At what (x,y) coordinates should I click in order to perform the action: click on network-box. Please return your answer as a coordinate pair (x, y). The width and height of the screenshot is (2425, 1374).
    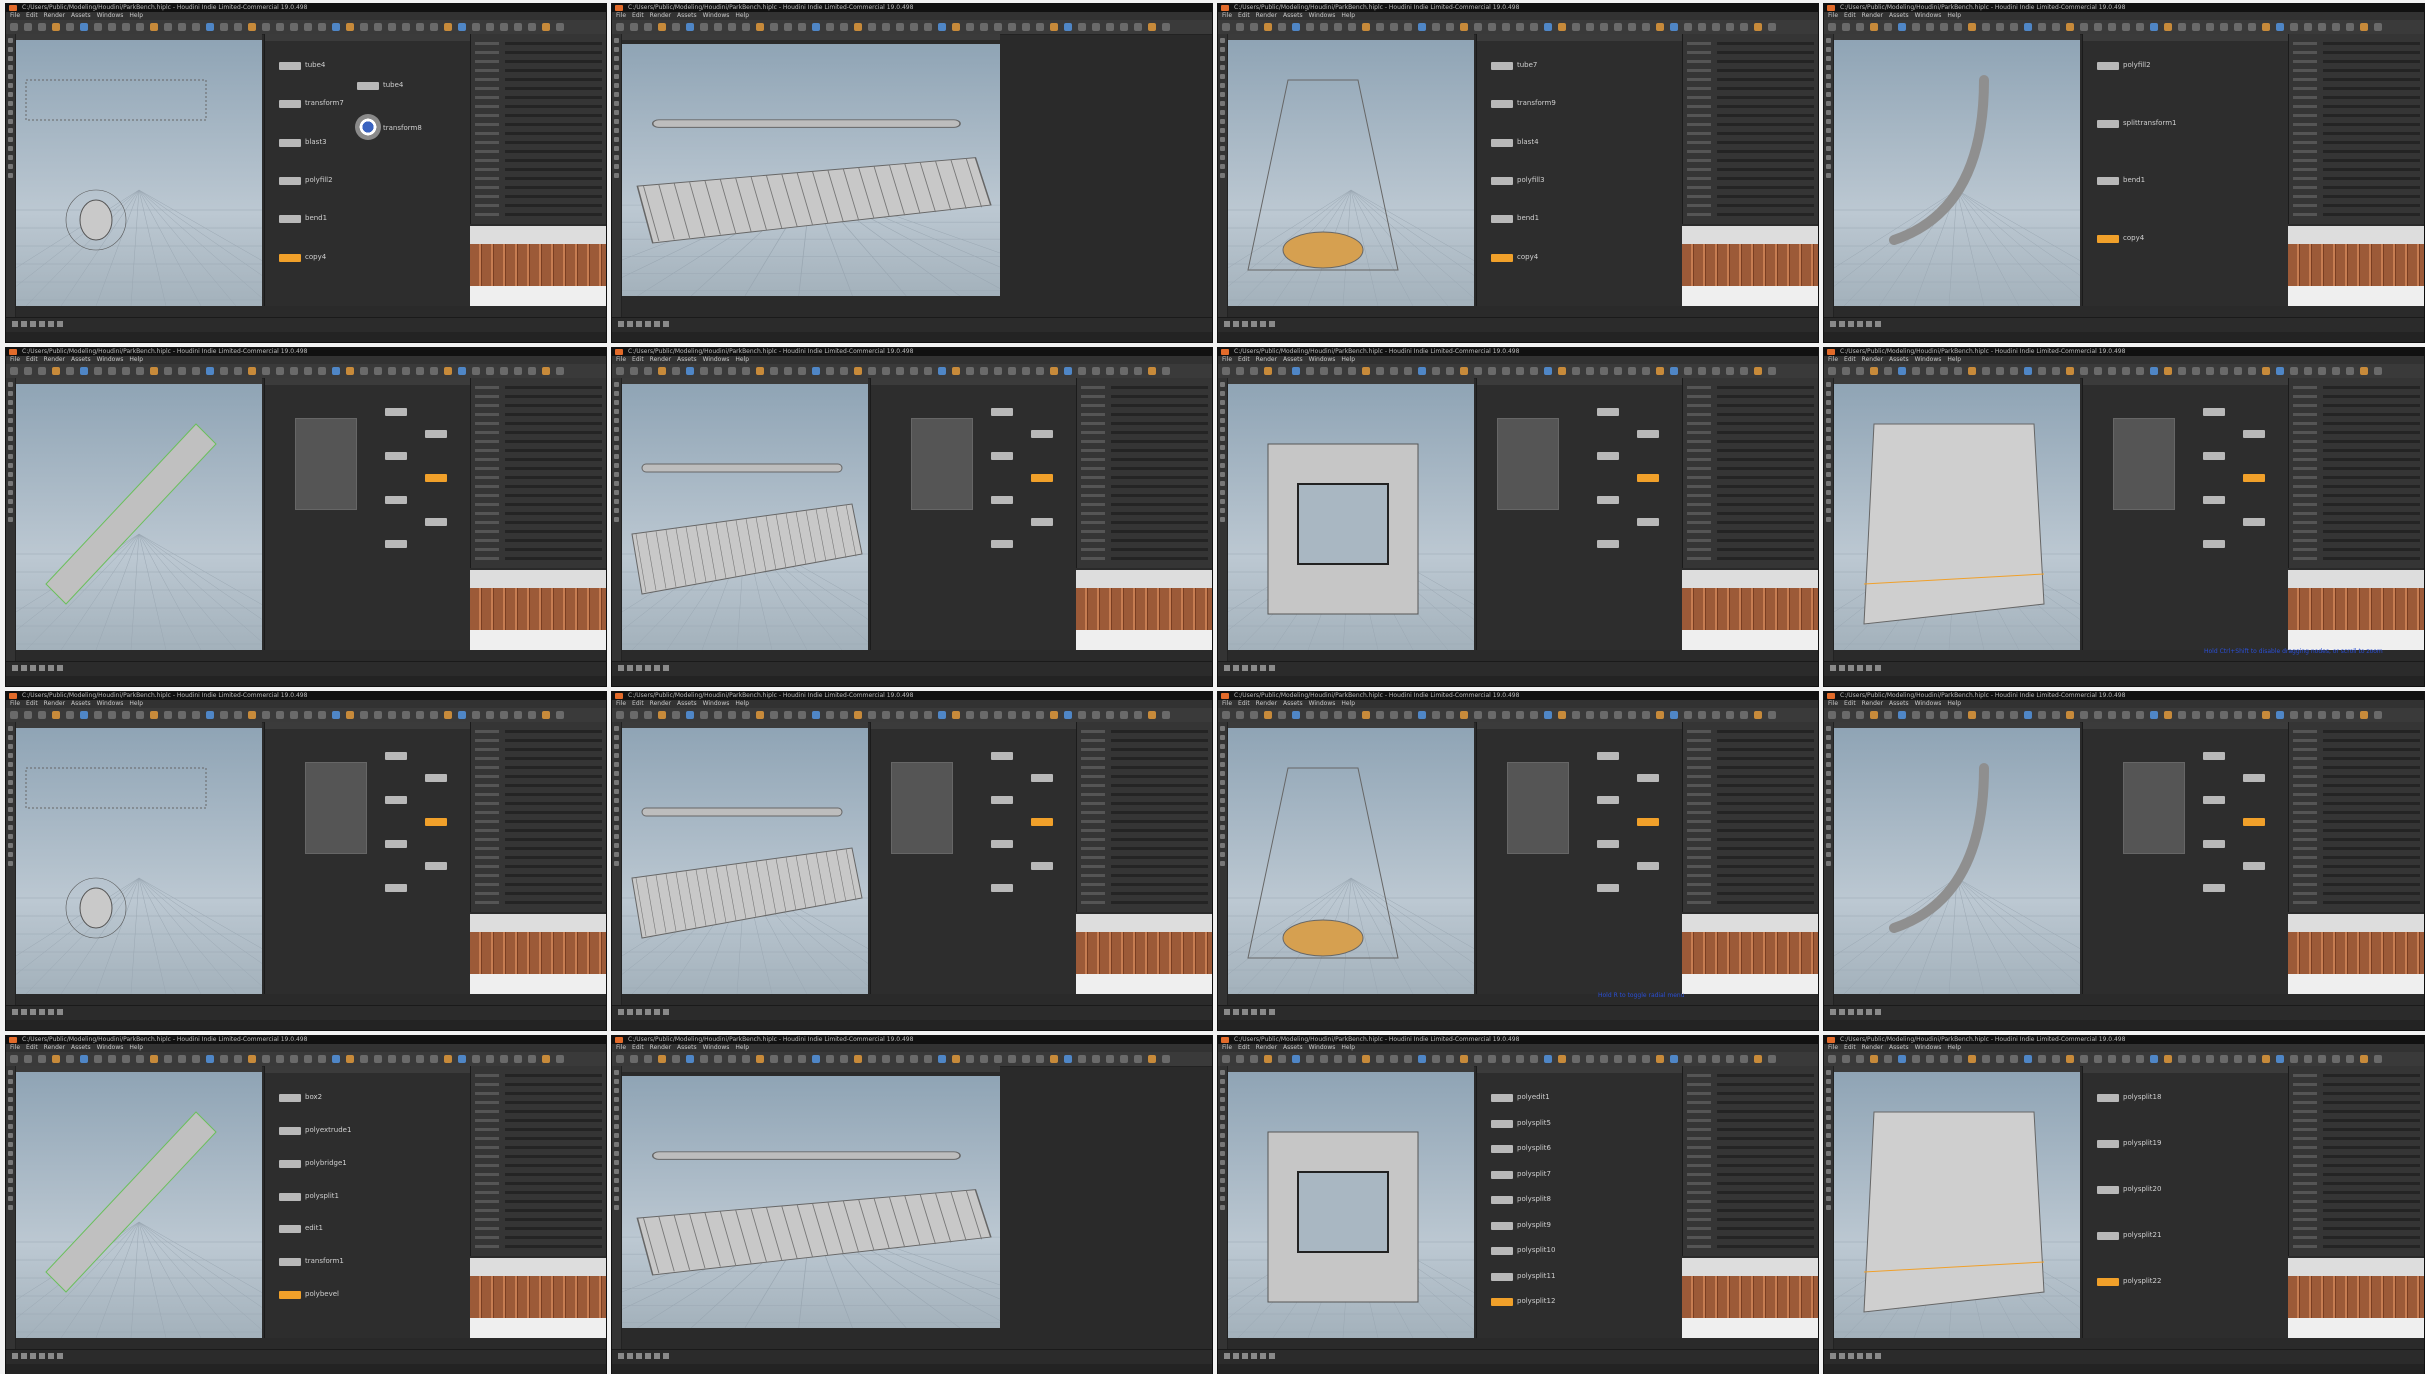
    Looking at the image, I should click on (2144, 464).